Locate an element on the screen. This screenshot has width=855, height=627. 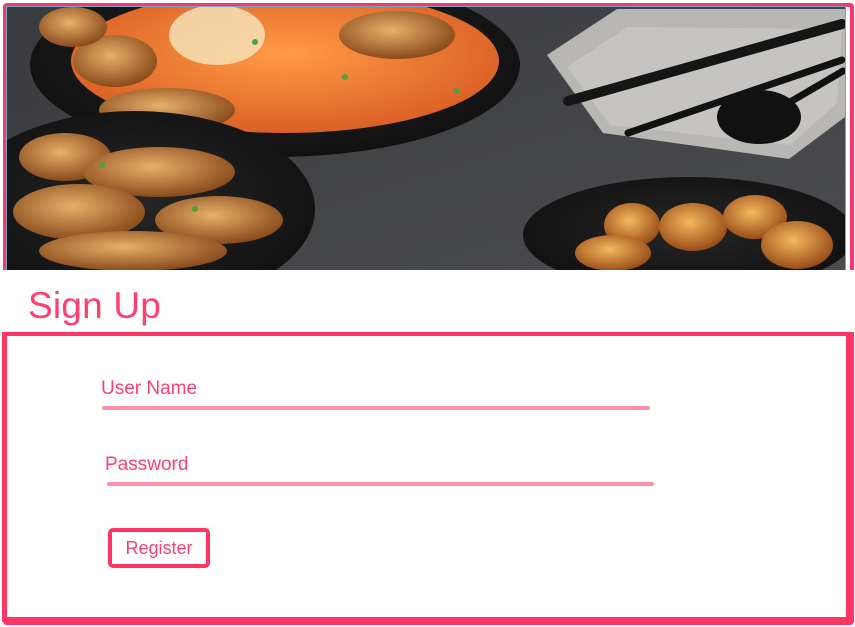
username-label: User Name is located at coordinates (149, 388).